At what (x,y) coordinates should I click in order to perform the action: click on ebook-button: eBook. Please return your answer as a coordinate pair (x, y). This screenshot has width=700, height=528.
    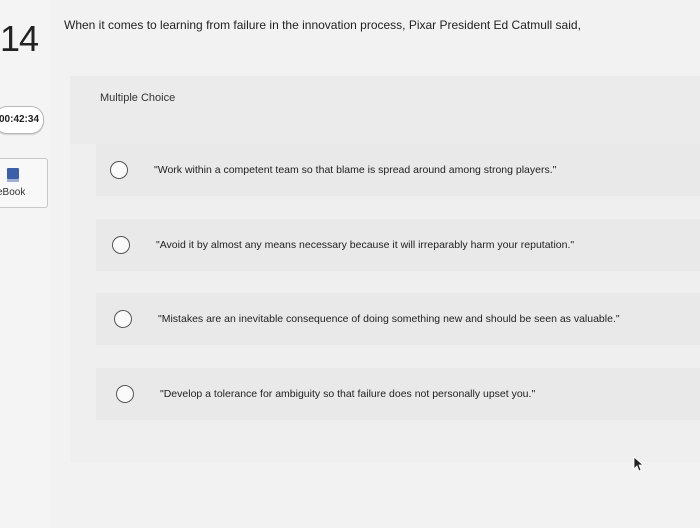
    Looking at the image, I should click on (24, 183).